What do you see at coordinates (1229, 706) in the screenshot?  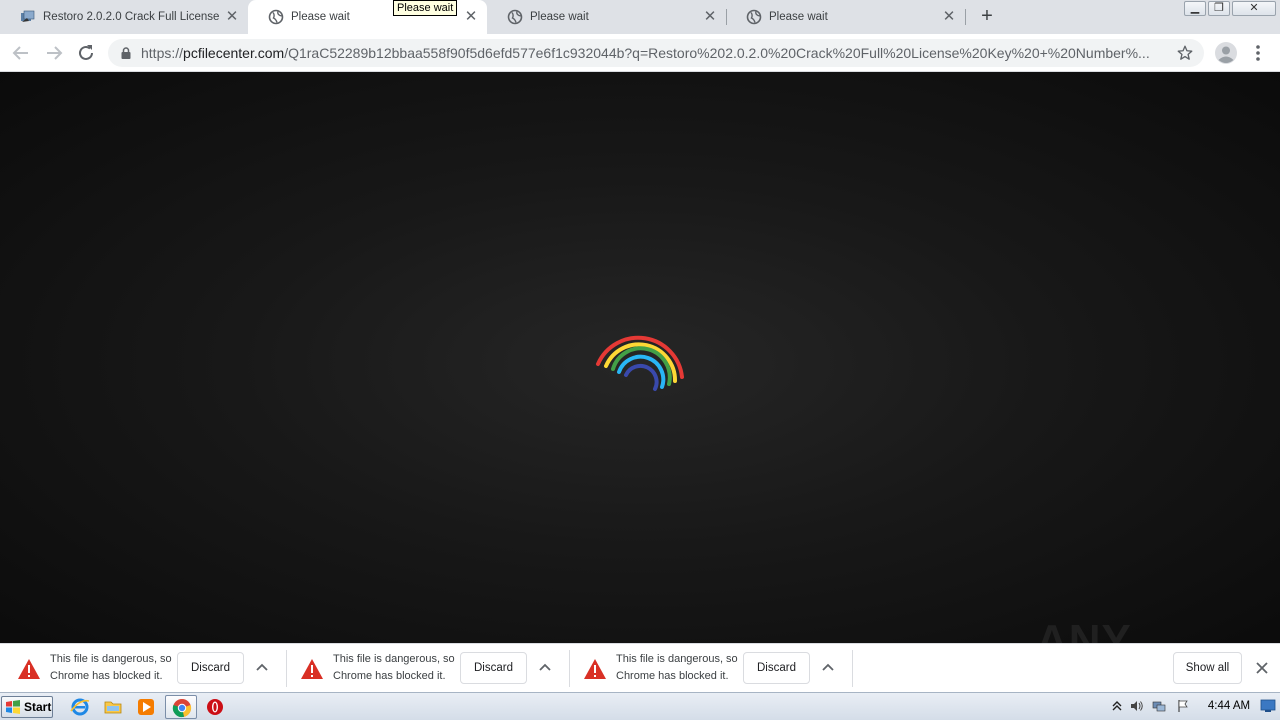 I see `clock: 4:44 AM` at bounding box center [1229, 706].